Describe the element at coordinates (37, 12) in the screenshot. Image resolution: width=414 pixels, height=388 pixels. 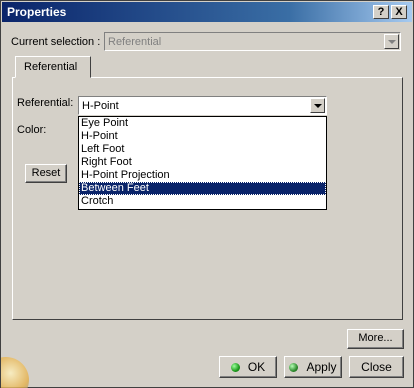
I see `window-title: Properties` at that location.